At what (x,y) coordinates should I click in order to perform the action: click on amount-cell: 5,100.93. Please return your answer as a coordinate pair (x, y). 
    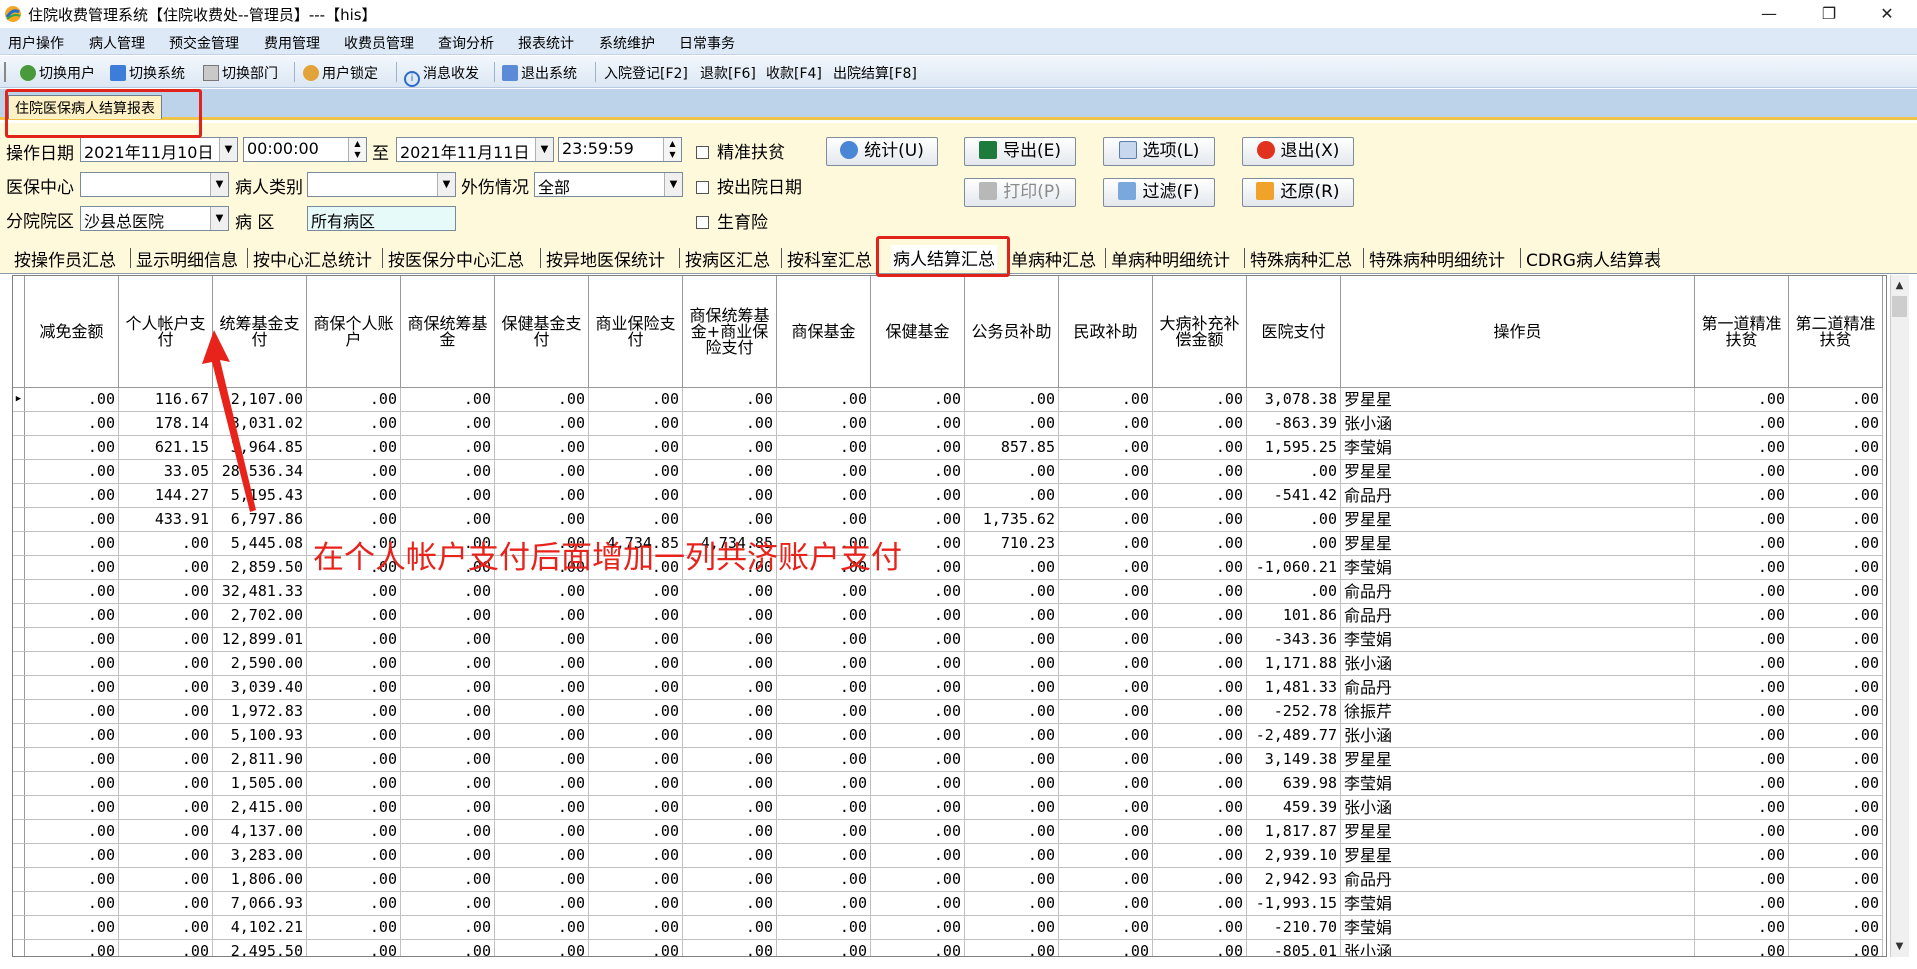
    Looking at the image, I should click on (260, 736).